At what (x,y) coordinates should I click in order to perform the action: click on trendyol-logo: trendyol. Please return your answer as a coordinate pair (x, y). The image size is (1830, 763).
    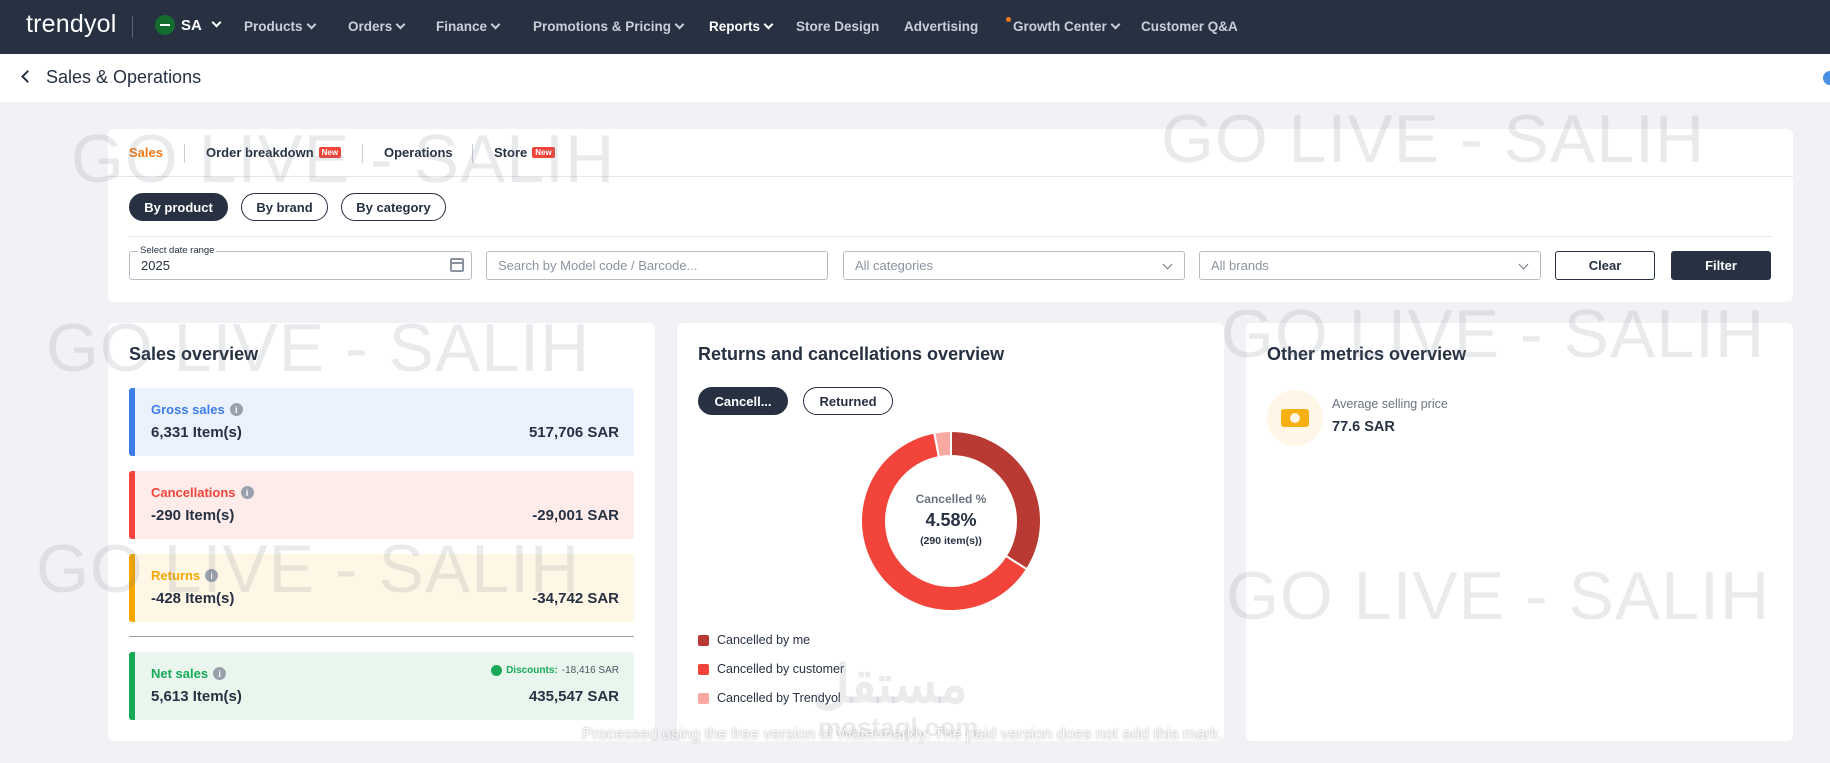
    Looking at the image, I should click on (71, 24).